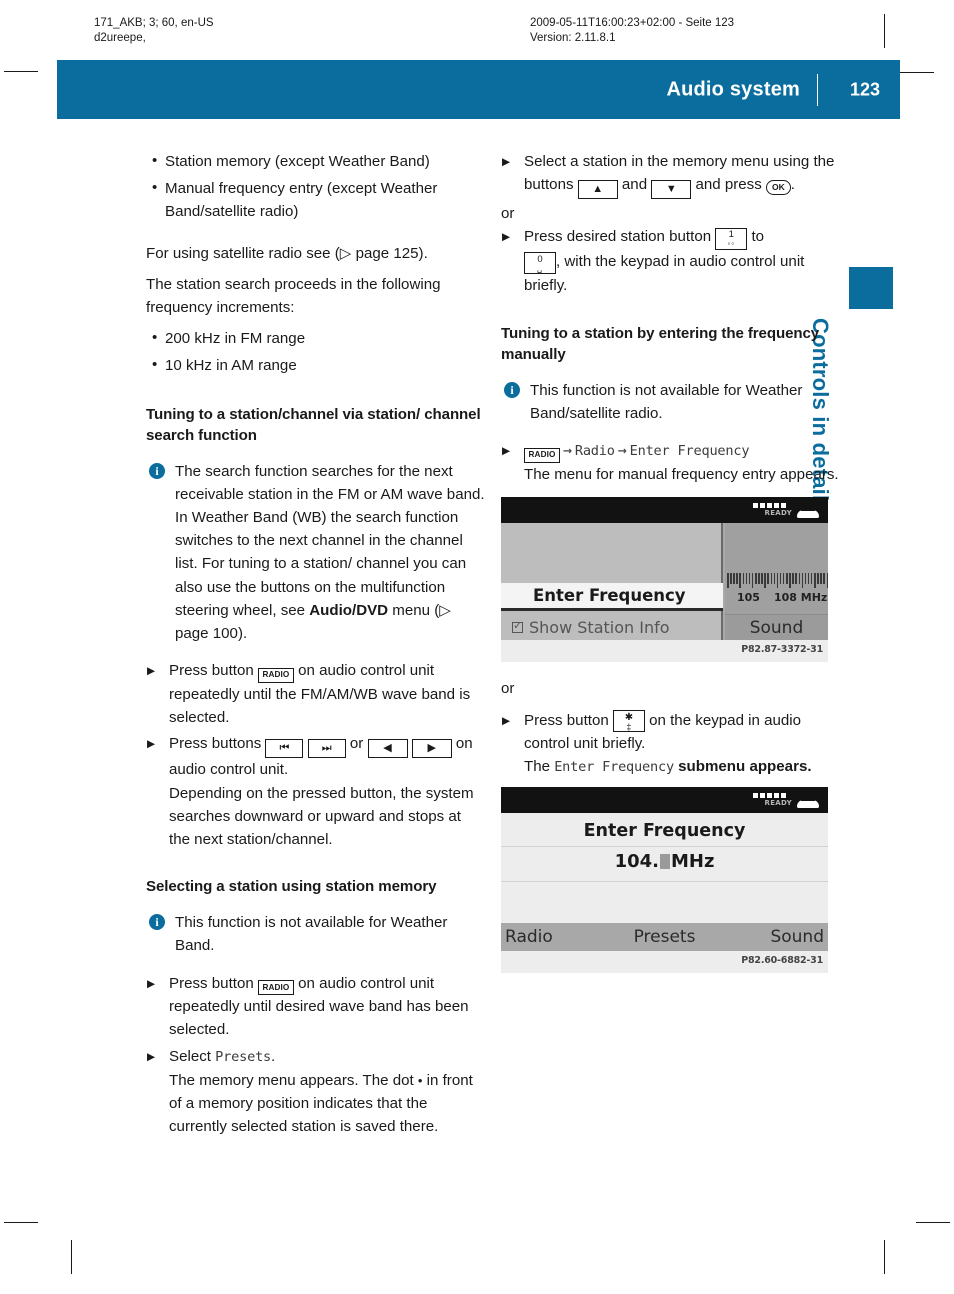 The width and height of the screenshot is (954, 1294). Describe the element at coordinates (933, 1223) in the screenshot. I see `crop-mark-bottom-right` at that location.